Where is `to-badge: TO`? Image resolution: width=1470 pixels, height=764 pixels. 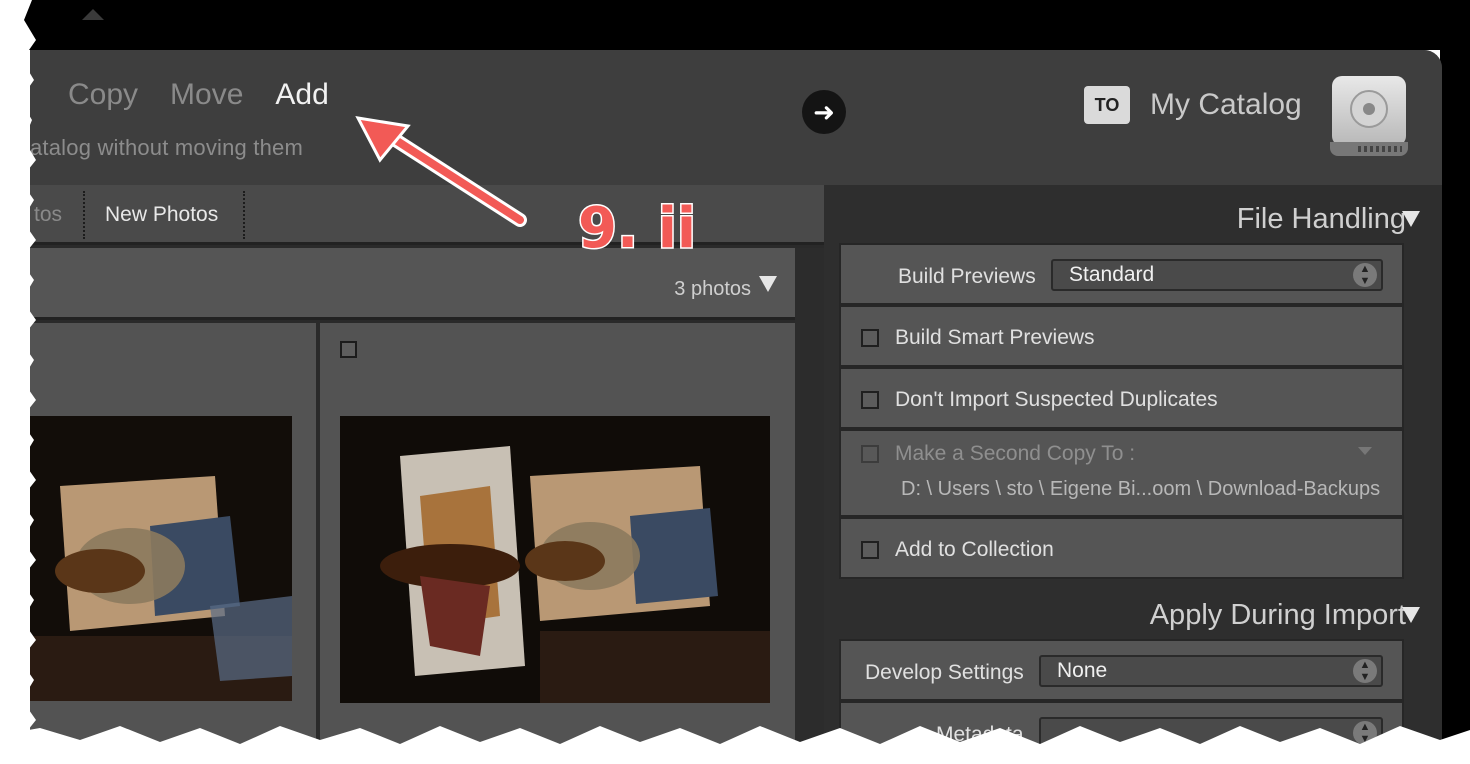
to-badge: TO is located at coordinates (1107, 105).